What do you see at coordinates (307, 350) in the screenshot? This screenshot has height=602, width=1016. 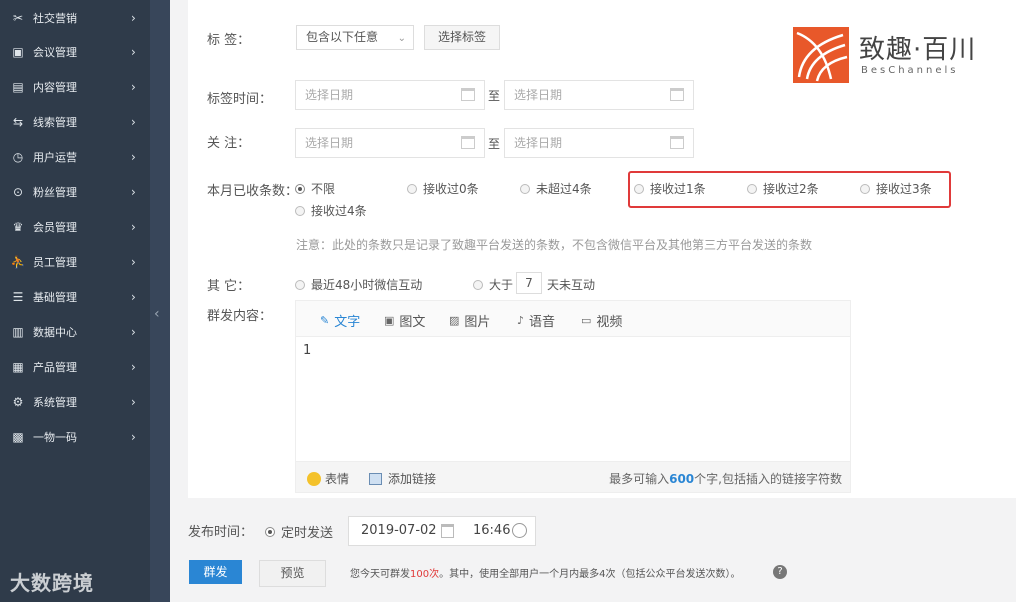 I see `editor-text-area: 1` at bounding box center [307, 350].